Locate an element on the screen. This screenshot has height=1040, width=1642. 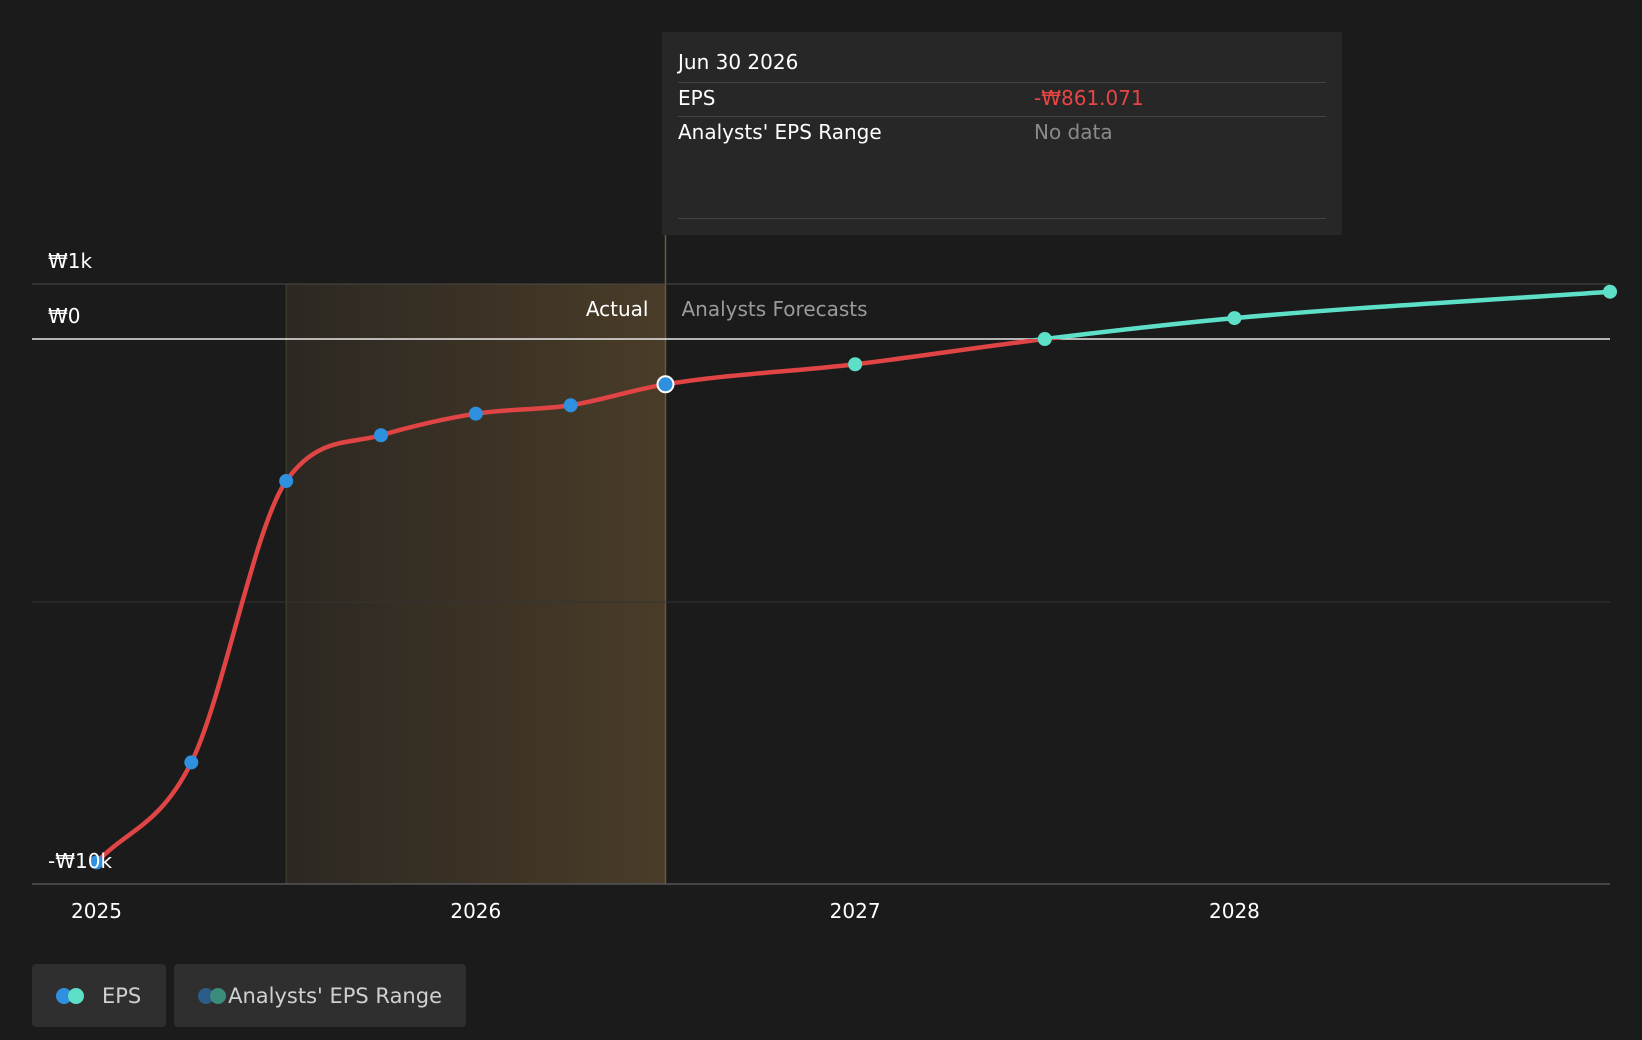
tooltip-eps-value: -₩861.071 is located at coordinates (1089, 98).